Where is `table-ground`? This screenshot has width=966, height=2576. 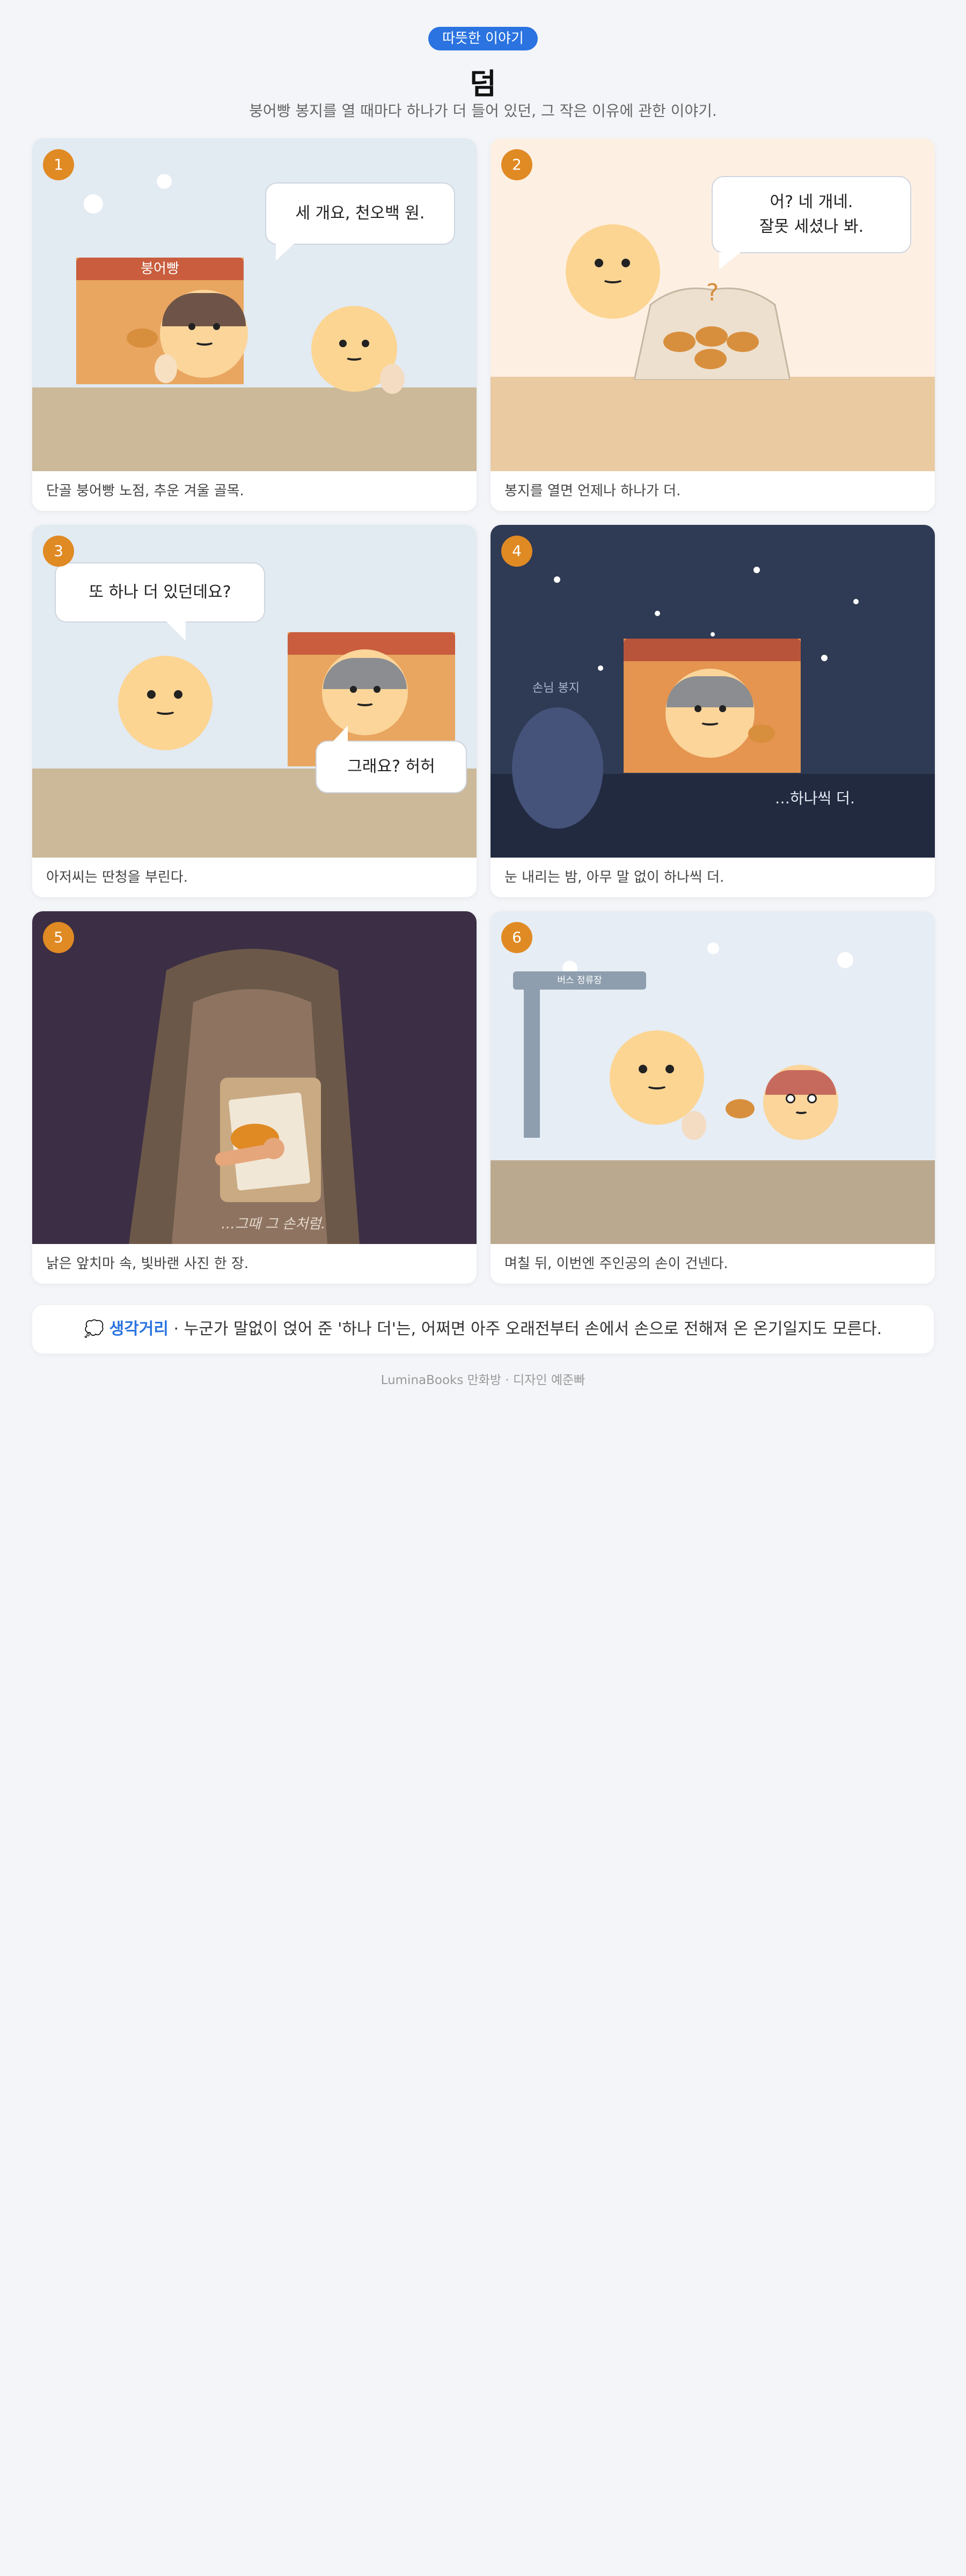 table-ground is located at coordinates (713, 424).